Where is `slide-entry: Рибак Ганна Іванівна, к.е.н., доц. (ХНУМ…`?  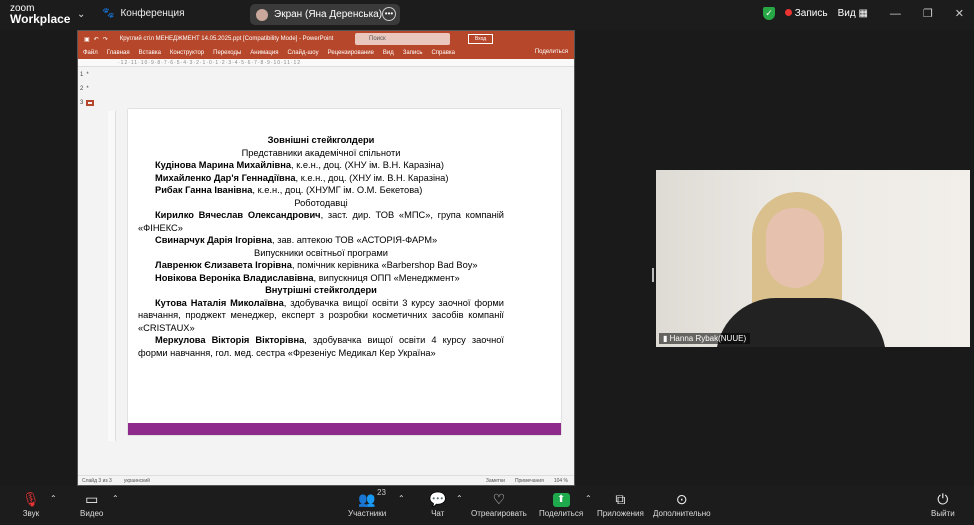 slide-entry: Рибак Ганна Іванівна, к.е.н., доц. (ХНУМ… is located at coordinates (321, 190).